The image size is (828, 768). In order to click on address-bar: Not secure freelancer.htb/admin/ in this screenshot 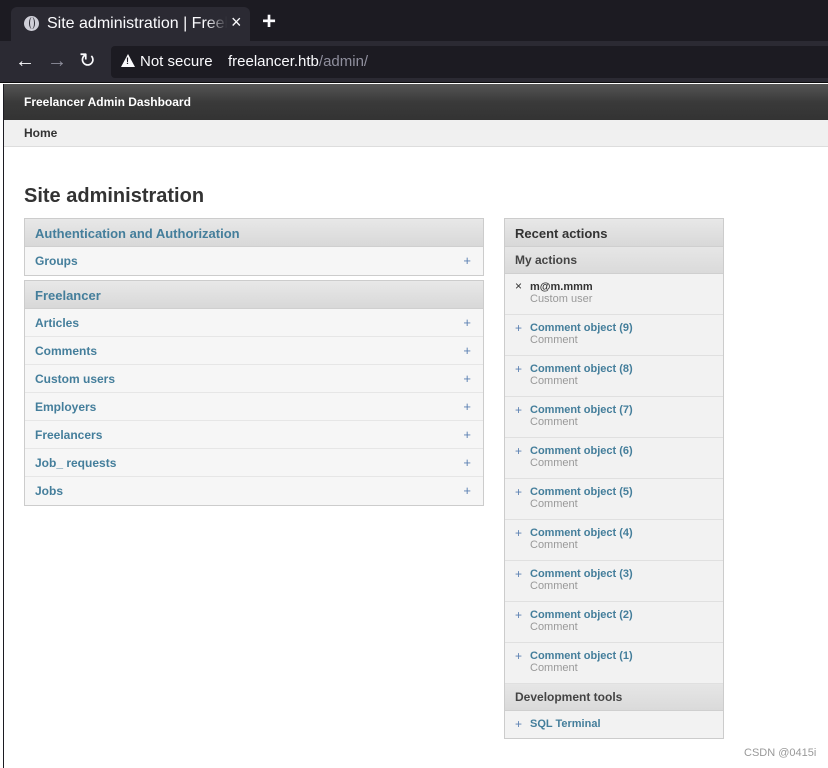, I will do `click(469, 62)`.